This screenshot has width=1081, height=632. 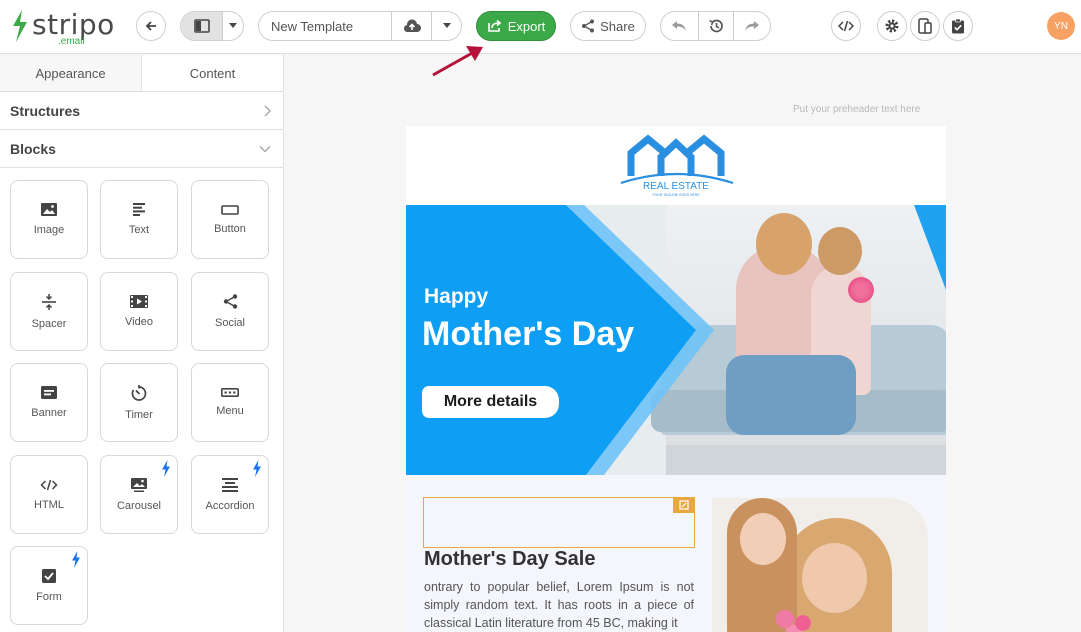 I want to click on spacer-icon, so click(x=49, y=301).